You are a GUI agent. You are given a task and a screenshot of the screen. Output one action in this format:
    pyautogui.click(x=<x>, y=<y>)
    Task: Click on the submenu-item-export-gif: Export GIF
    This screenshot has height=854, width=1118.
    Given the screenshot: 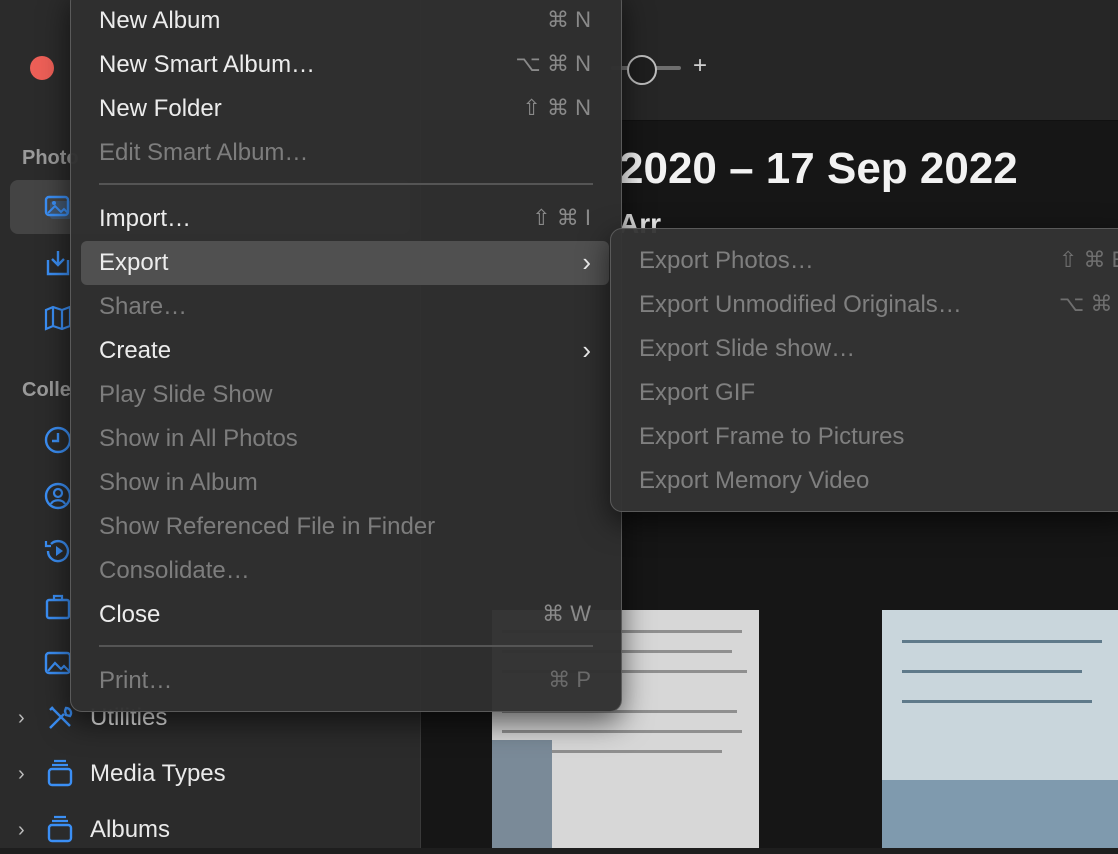 What is the action you would take?
    pyautogui.click(x=869, y=393)
    